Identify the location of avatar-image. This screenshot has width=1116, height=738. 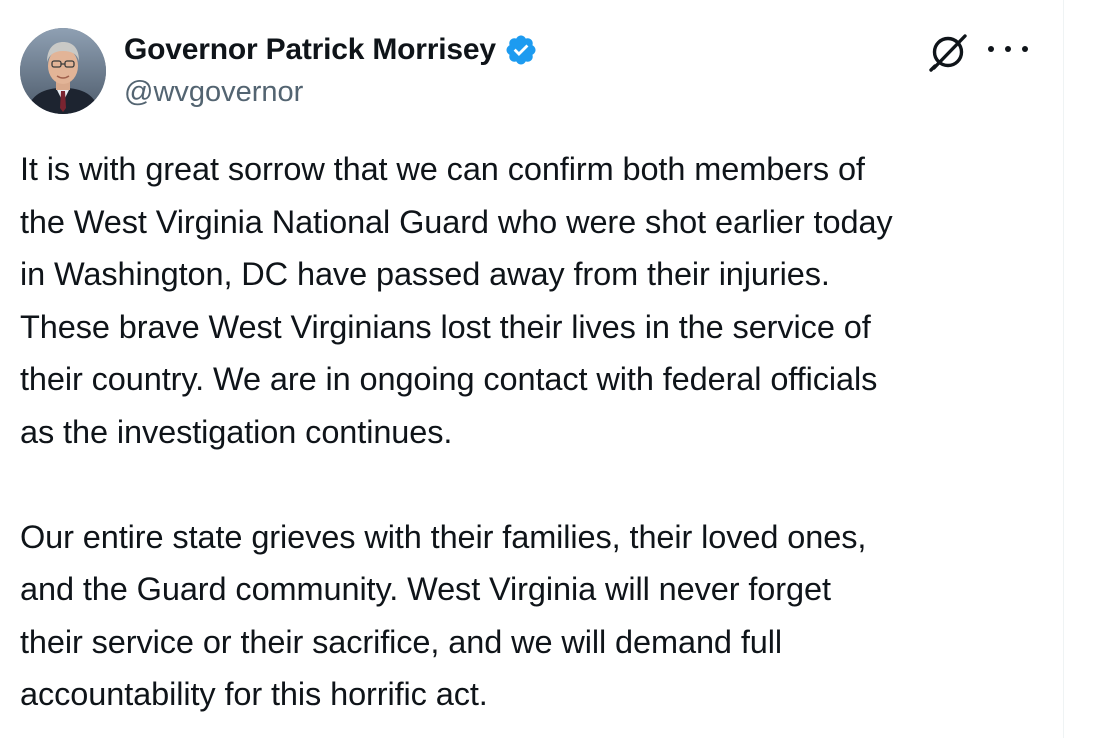
(63, 71).